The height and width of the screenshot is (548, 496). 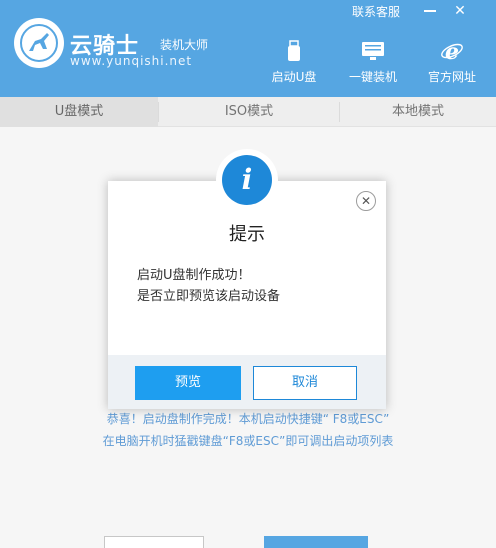 What do you see at coordinates (247, 180) in the screenshot?
I see `info-icon: i` at bounding box center [247, 180].